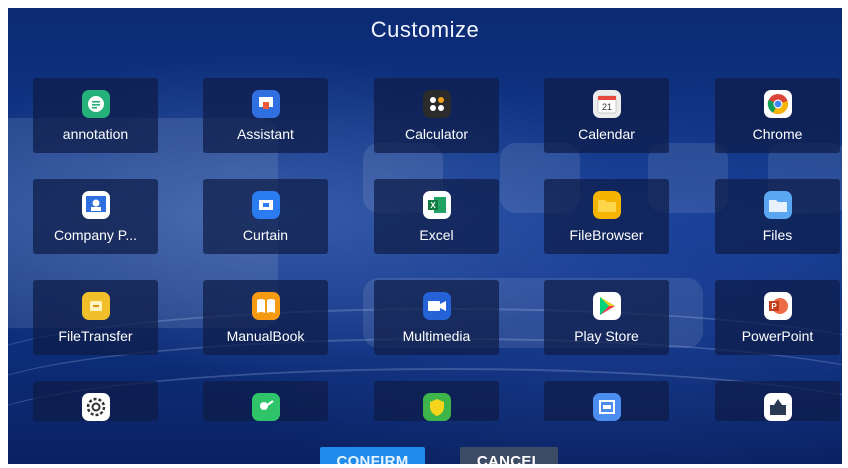 This screenshot has width=848, height=468. Describe the element at coordinates (95, 104) in the screenshot. I see `annotation-icon` at that location.